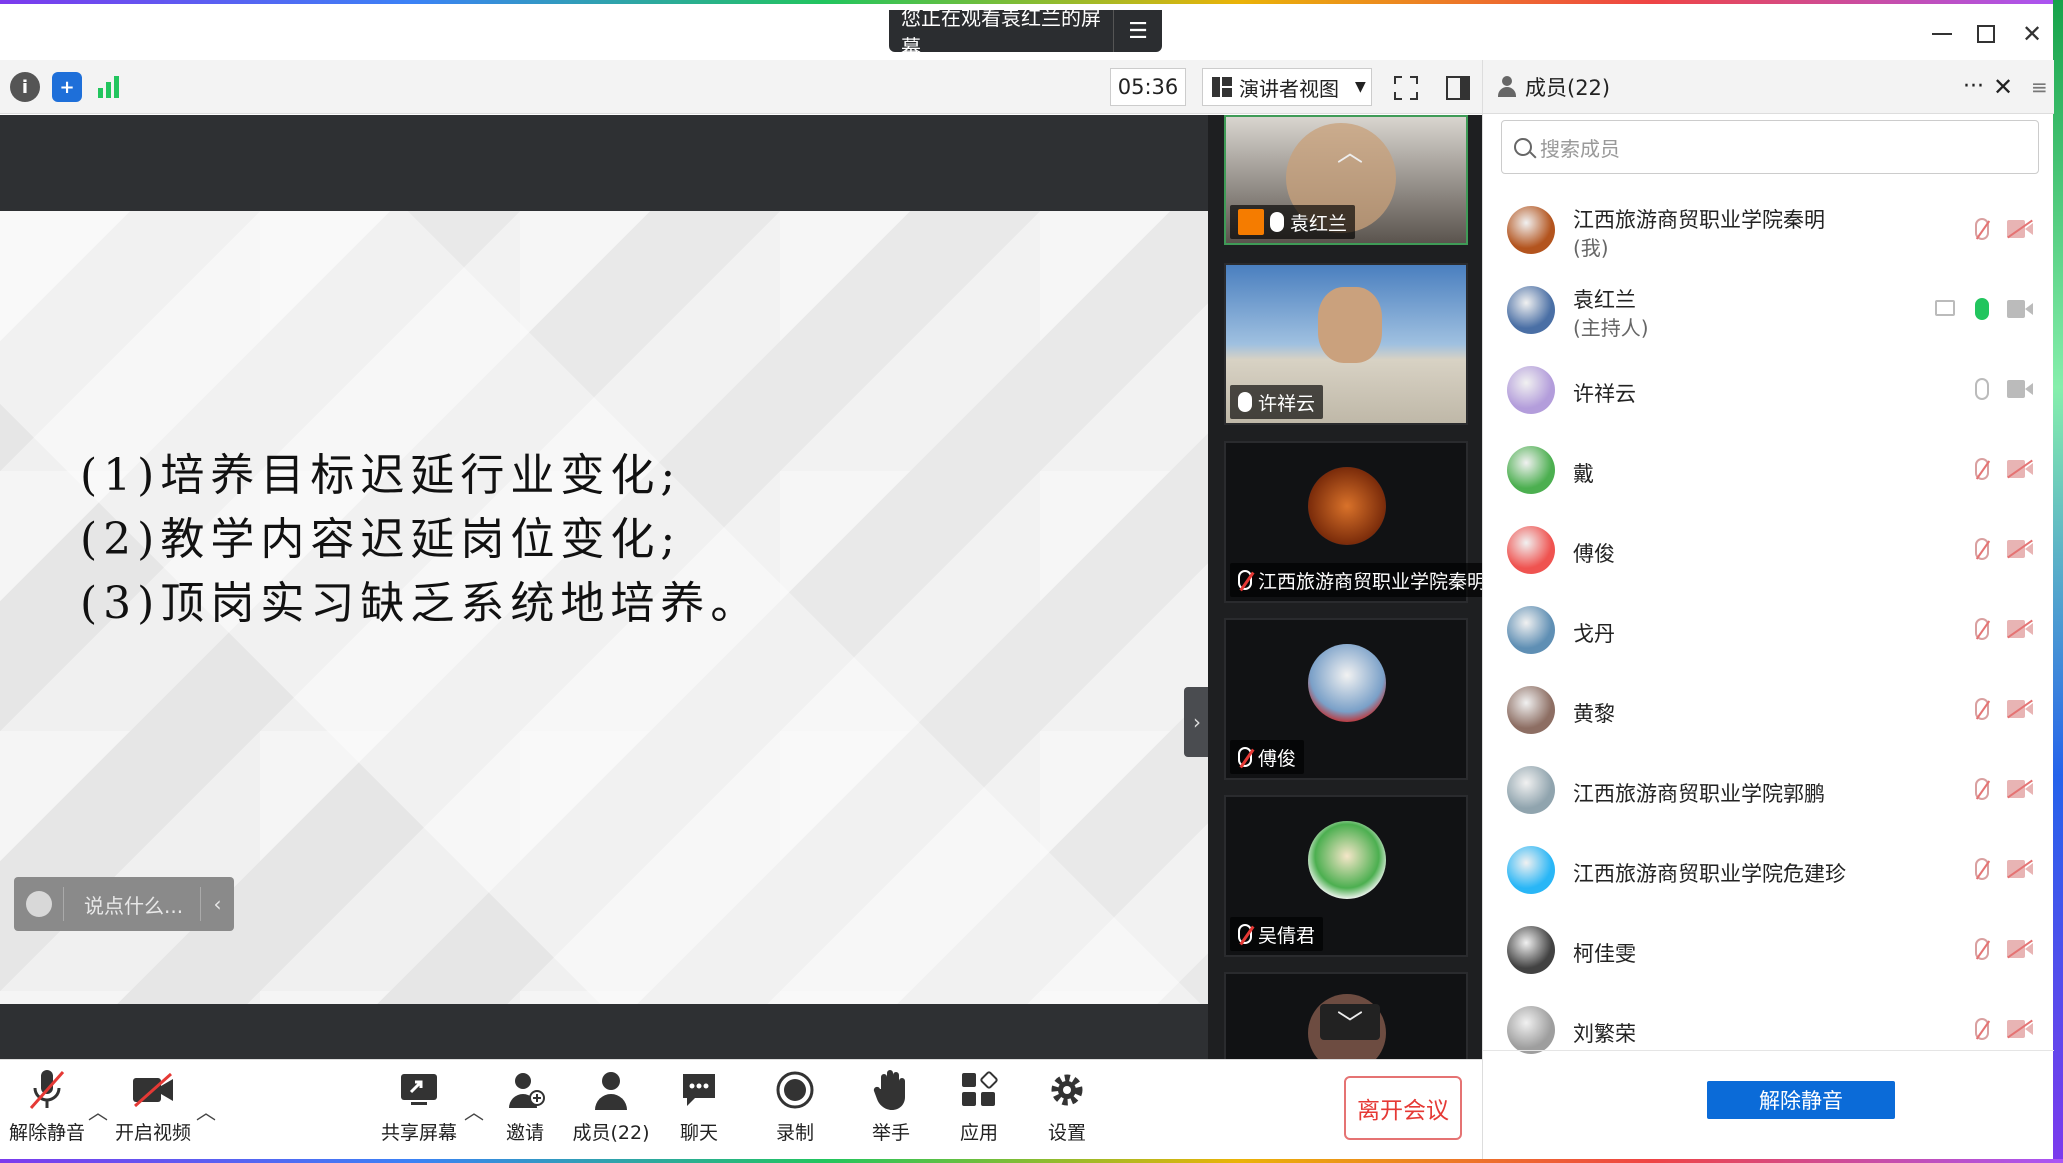 The width and height of the screenshot is (2063, 1163). Describe the element at coordinates (1319, 223) in the screenshot. I see `video-tile-name: 袁红兰` at that location.